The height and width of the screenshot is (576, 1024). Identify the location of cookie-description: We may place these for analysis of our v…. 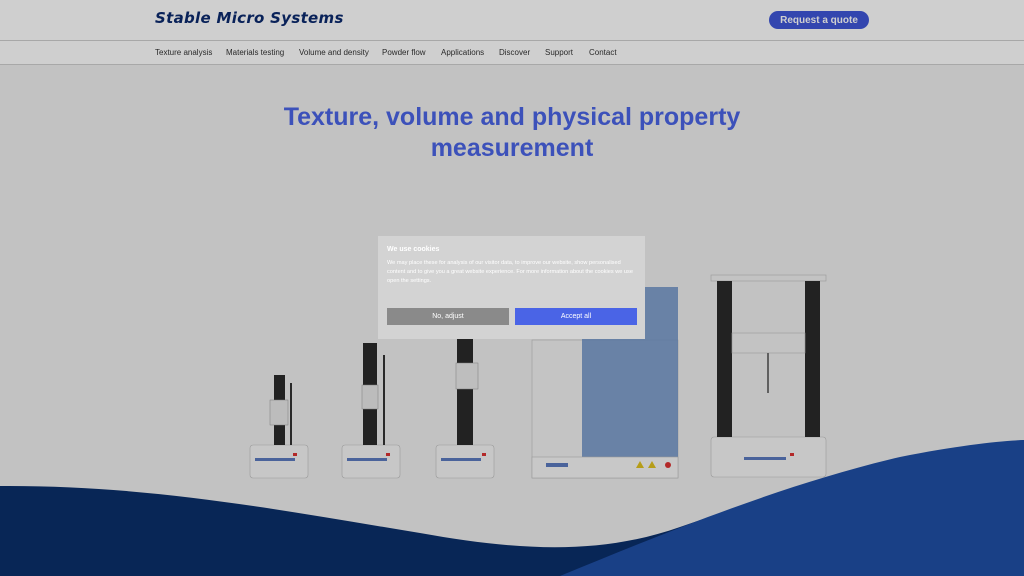
(510, 272).